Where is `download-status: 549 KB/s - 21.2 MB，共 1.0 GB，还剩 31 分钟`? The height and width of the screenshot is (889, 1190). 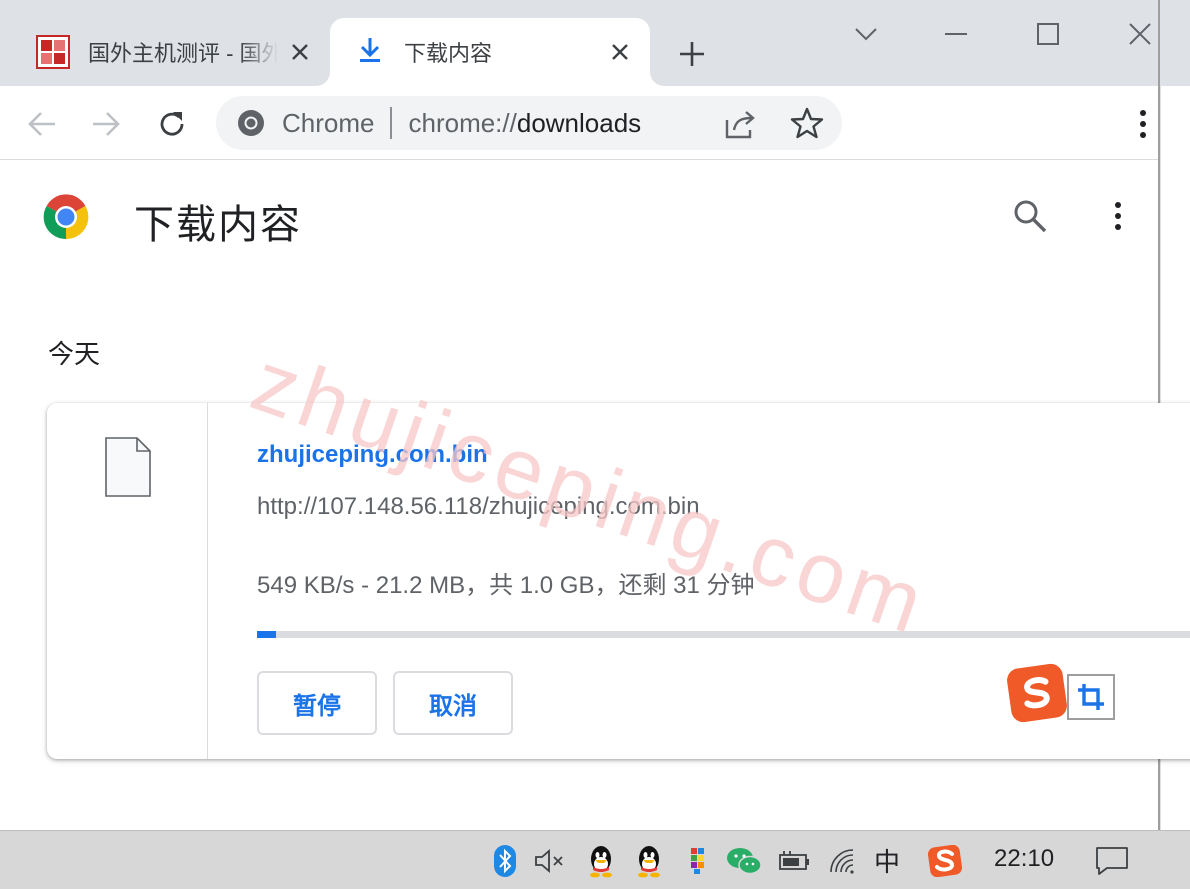 download-status: 549 KB/s - 21.2 MB，共 1.0 GB，还剩 31 分钟 is located at coordinates (506, 585).